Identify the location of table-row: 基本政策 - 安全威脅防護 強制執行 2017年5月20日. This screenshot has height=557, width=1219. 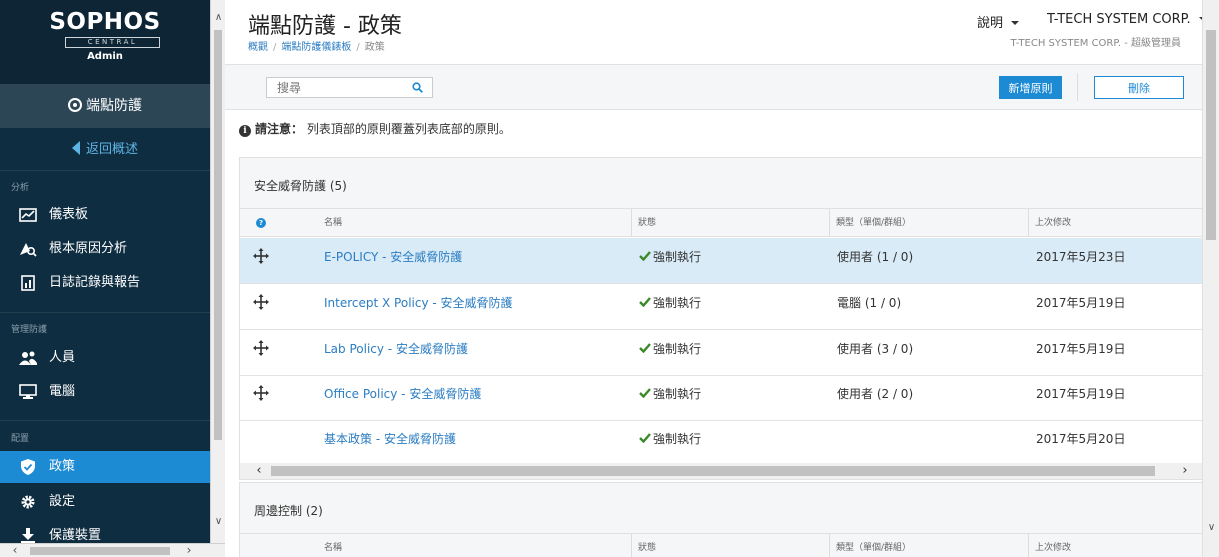
(721, 443).